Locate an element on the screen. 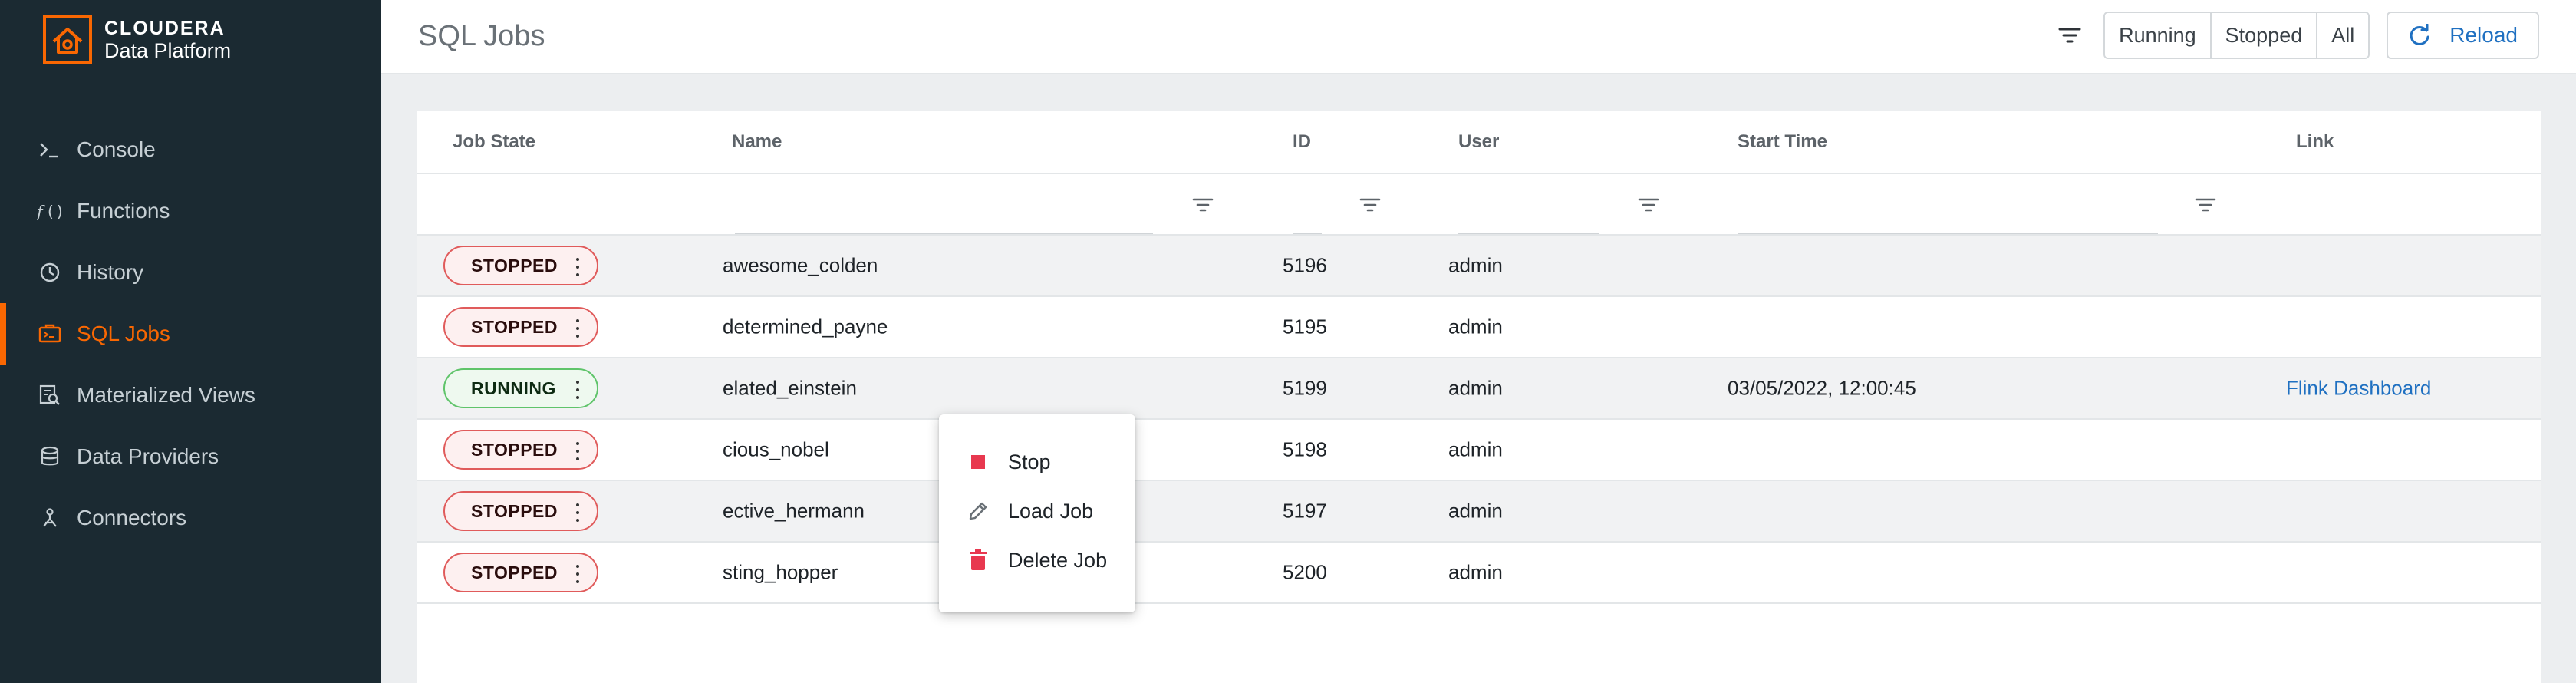 This screenshot has width=2576, height=683. sidebar-item-label: History is located at coordinates (110, 272).